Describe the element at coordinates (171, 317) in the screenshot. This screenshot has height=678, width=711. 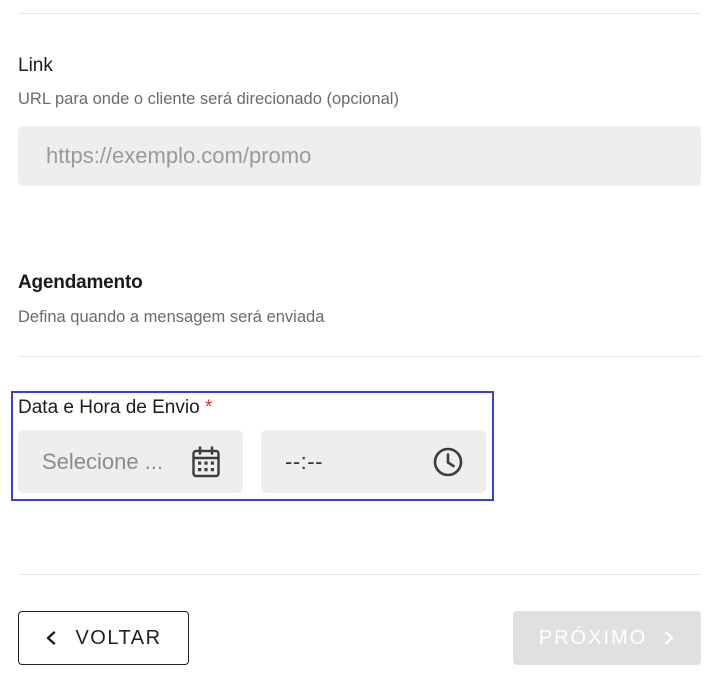
I see `schedule-hint: Defina quando a mensagem será enviada` at that location.